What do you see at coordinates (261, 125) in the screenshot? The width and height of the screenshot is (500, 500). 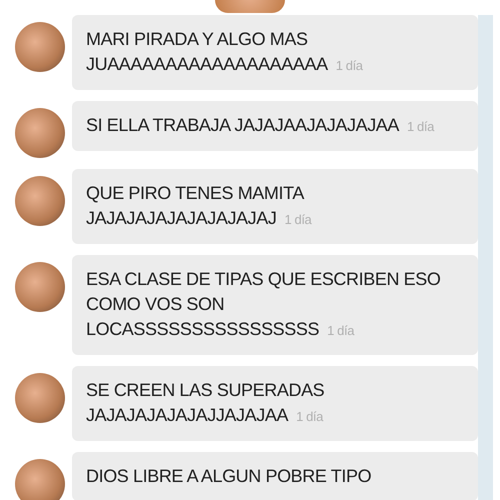 I see `message-text: SI ELLA TRABAJA JAJAJAAJAJAJAJAA 1 día` at bounding box center [261, 125].